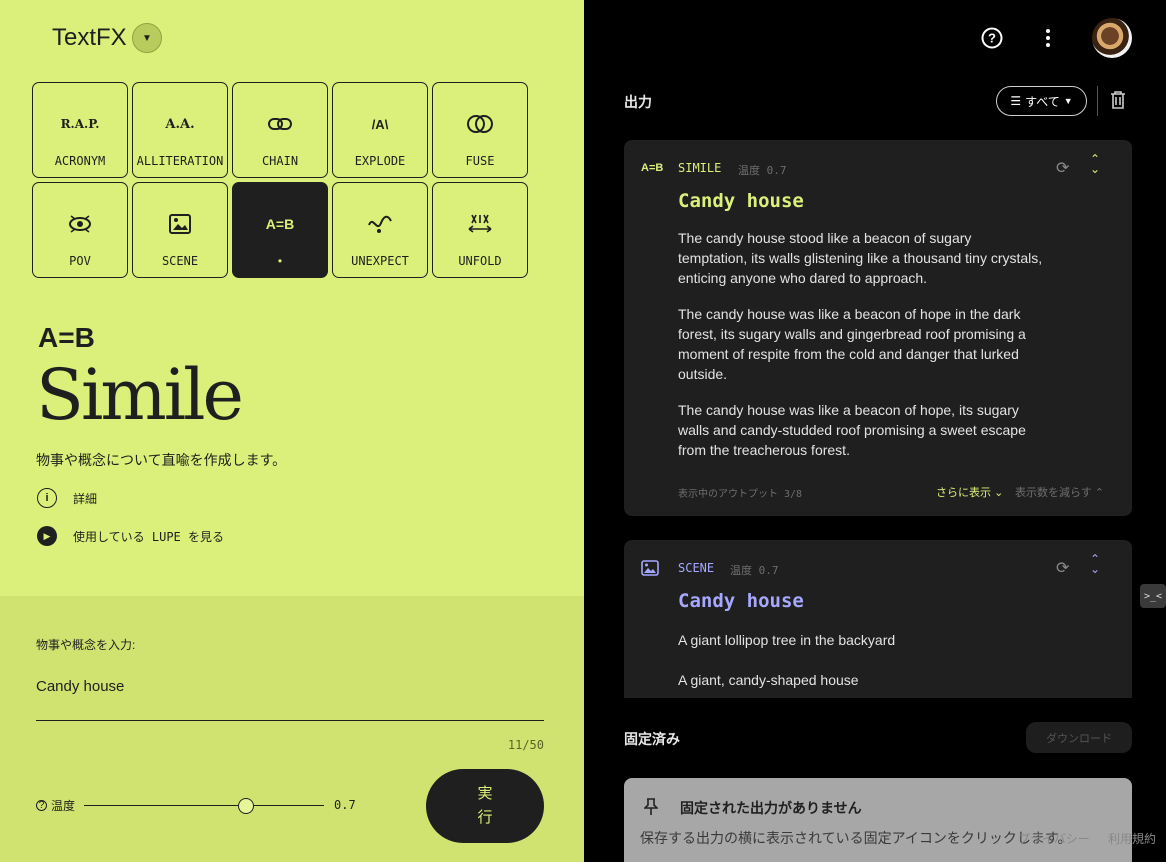 Image resolution: width=1166 pixels, height=862 pixels. Describe the element at coordinates (286, 686) in the screenshot. I see `concept-input` at that location.